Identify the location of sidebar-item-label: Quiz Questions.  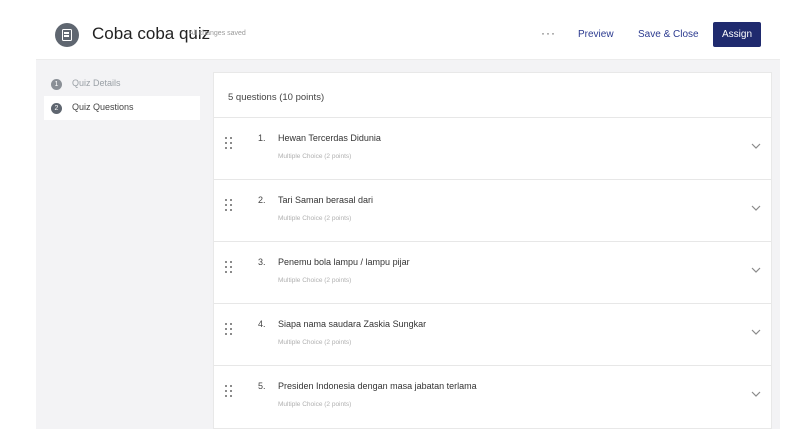
(103, 107).